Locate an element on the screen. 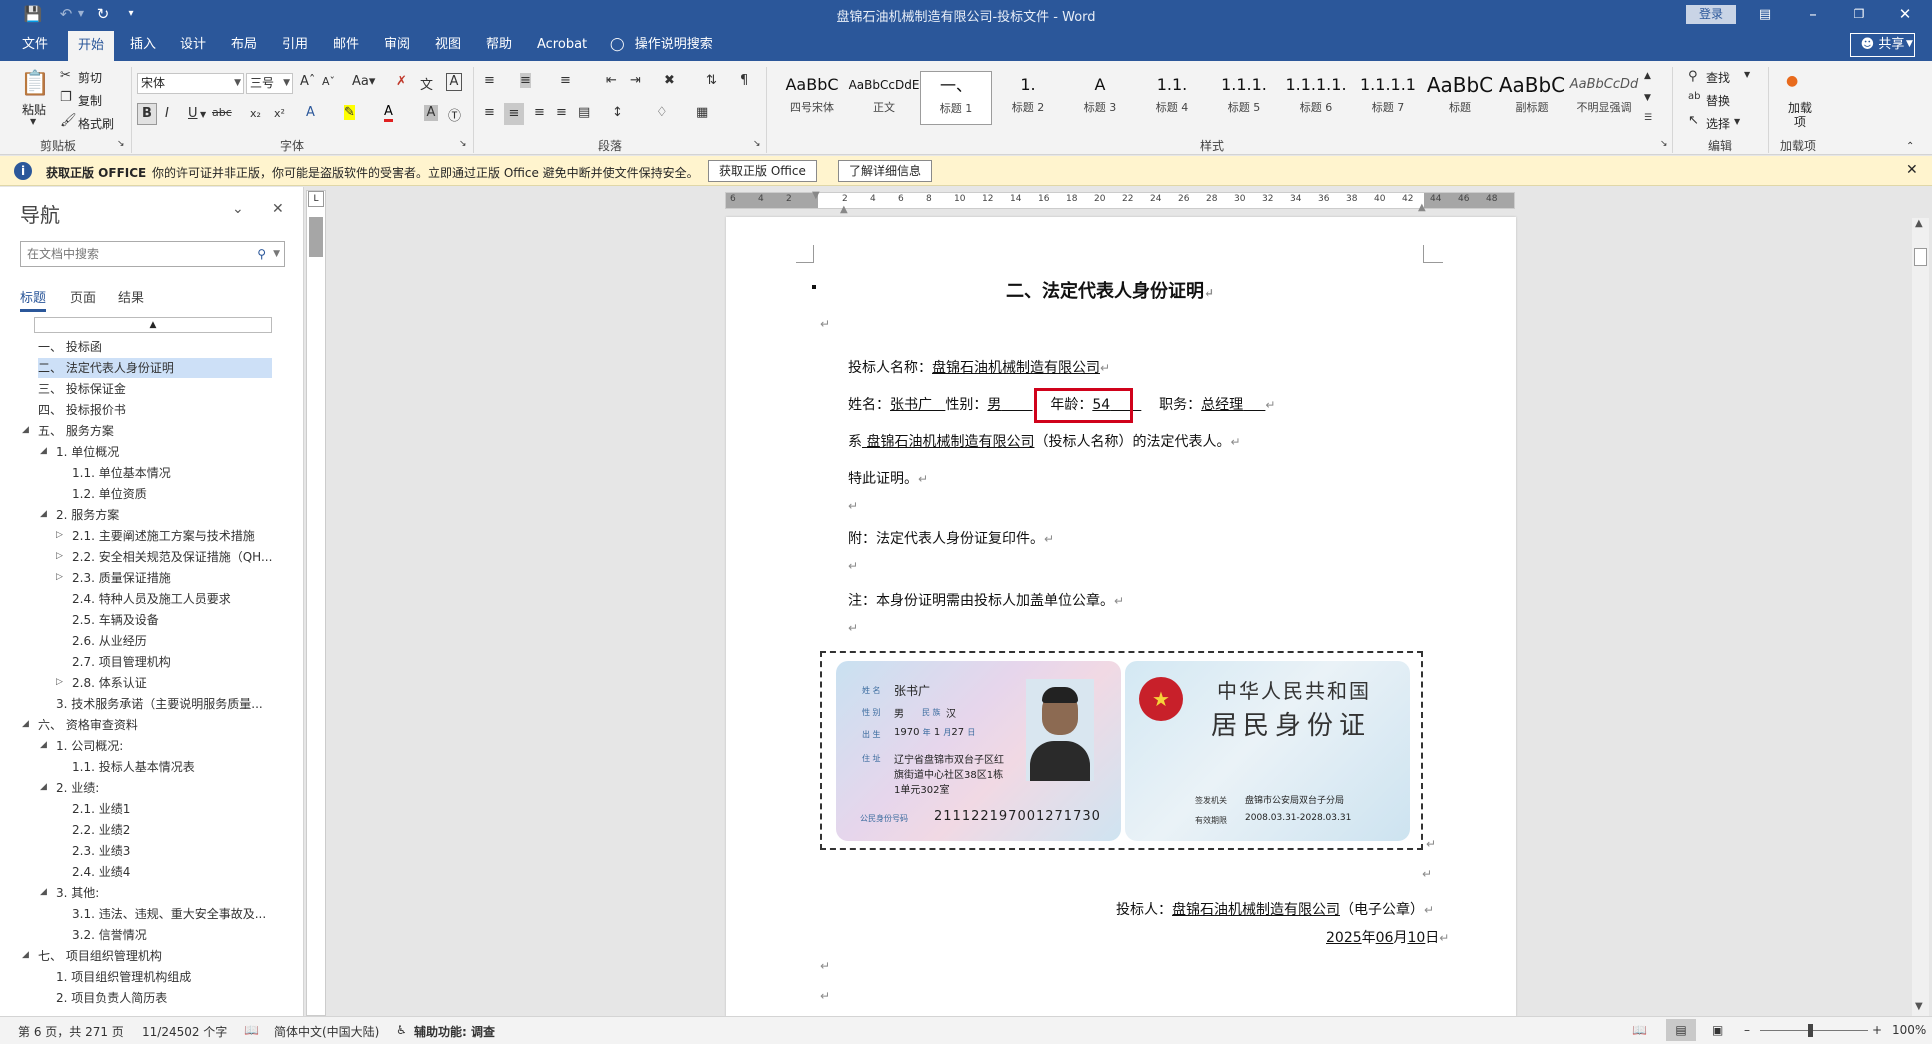 This screenshot has height=1044, width=1932. nav-heading-item: 2.3. 质量保证措施 is located at coordinates (172, 578).